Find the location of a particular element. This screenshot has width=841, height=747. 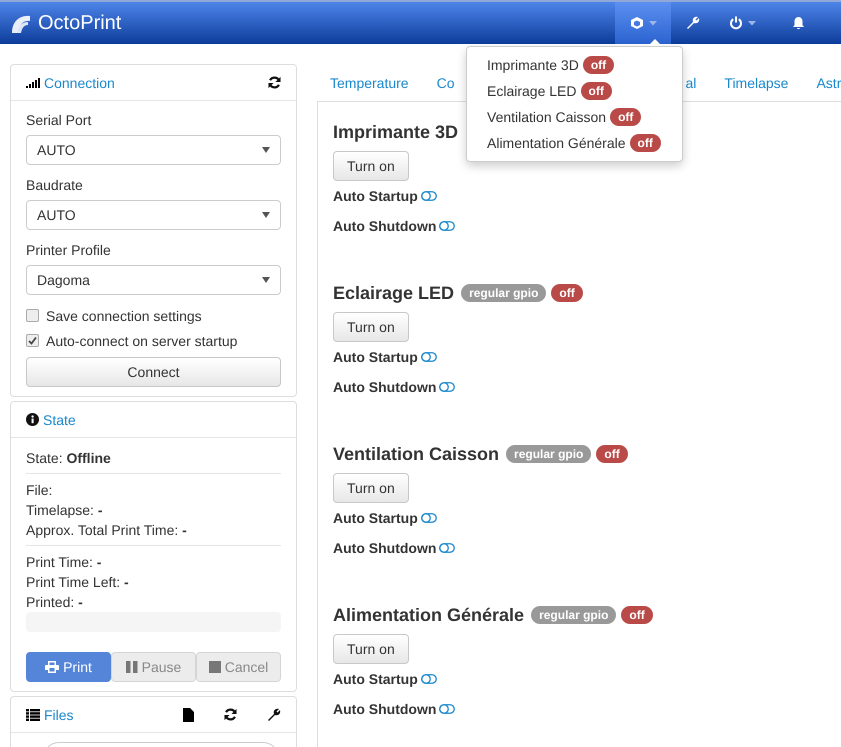

checkbox-label: Save connection settings is located at coordinates (124, 316).